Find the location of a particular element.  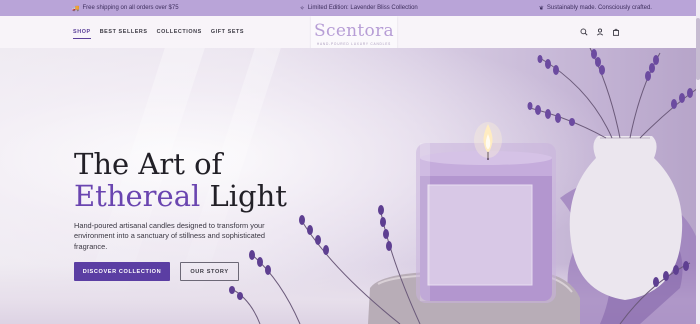

search-icon is located at coordinates (584, 32).